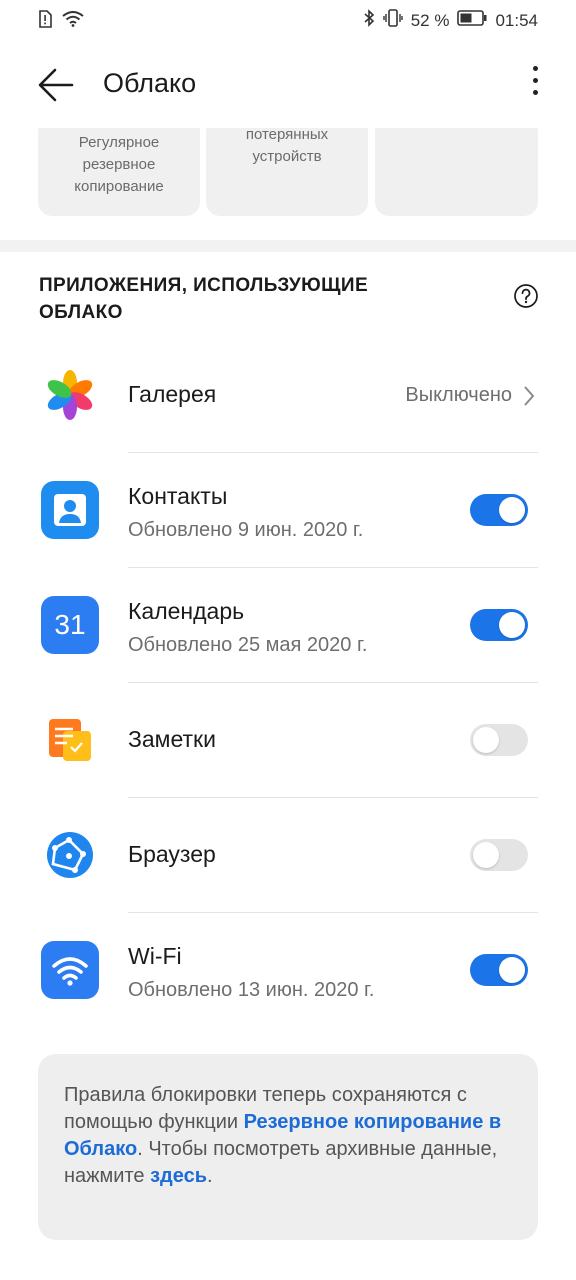 The width and height of the screenshot is (576, 1280). I want to click on notes-toggle, so click(499, 740).